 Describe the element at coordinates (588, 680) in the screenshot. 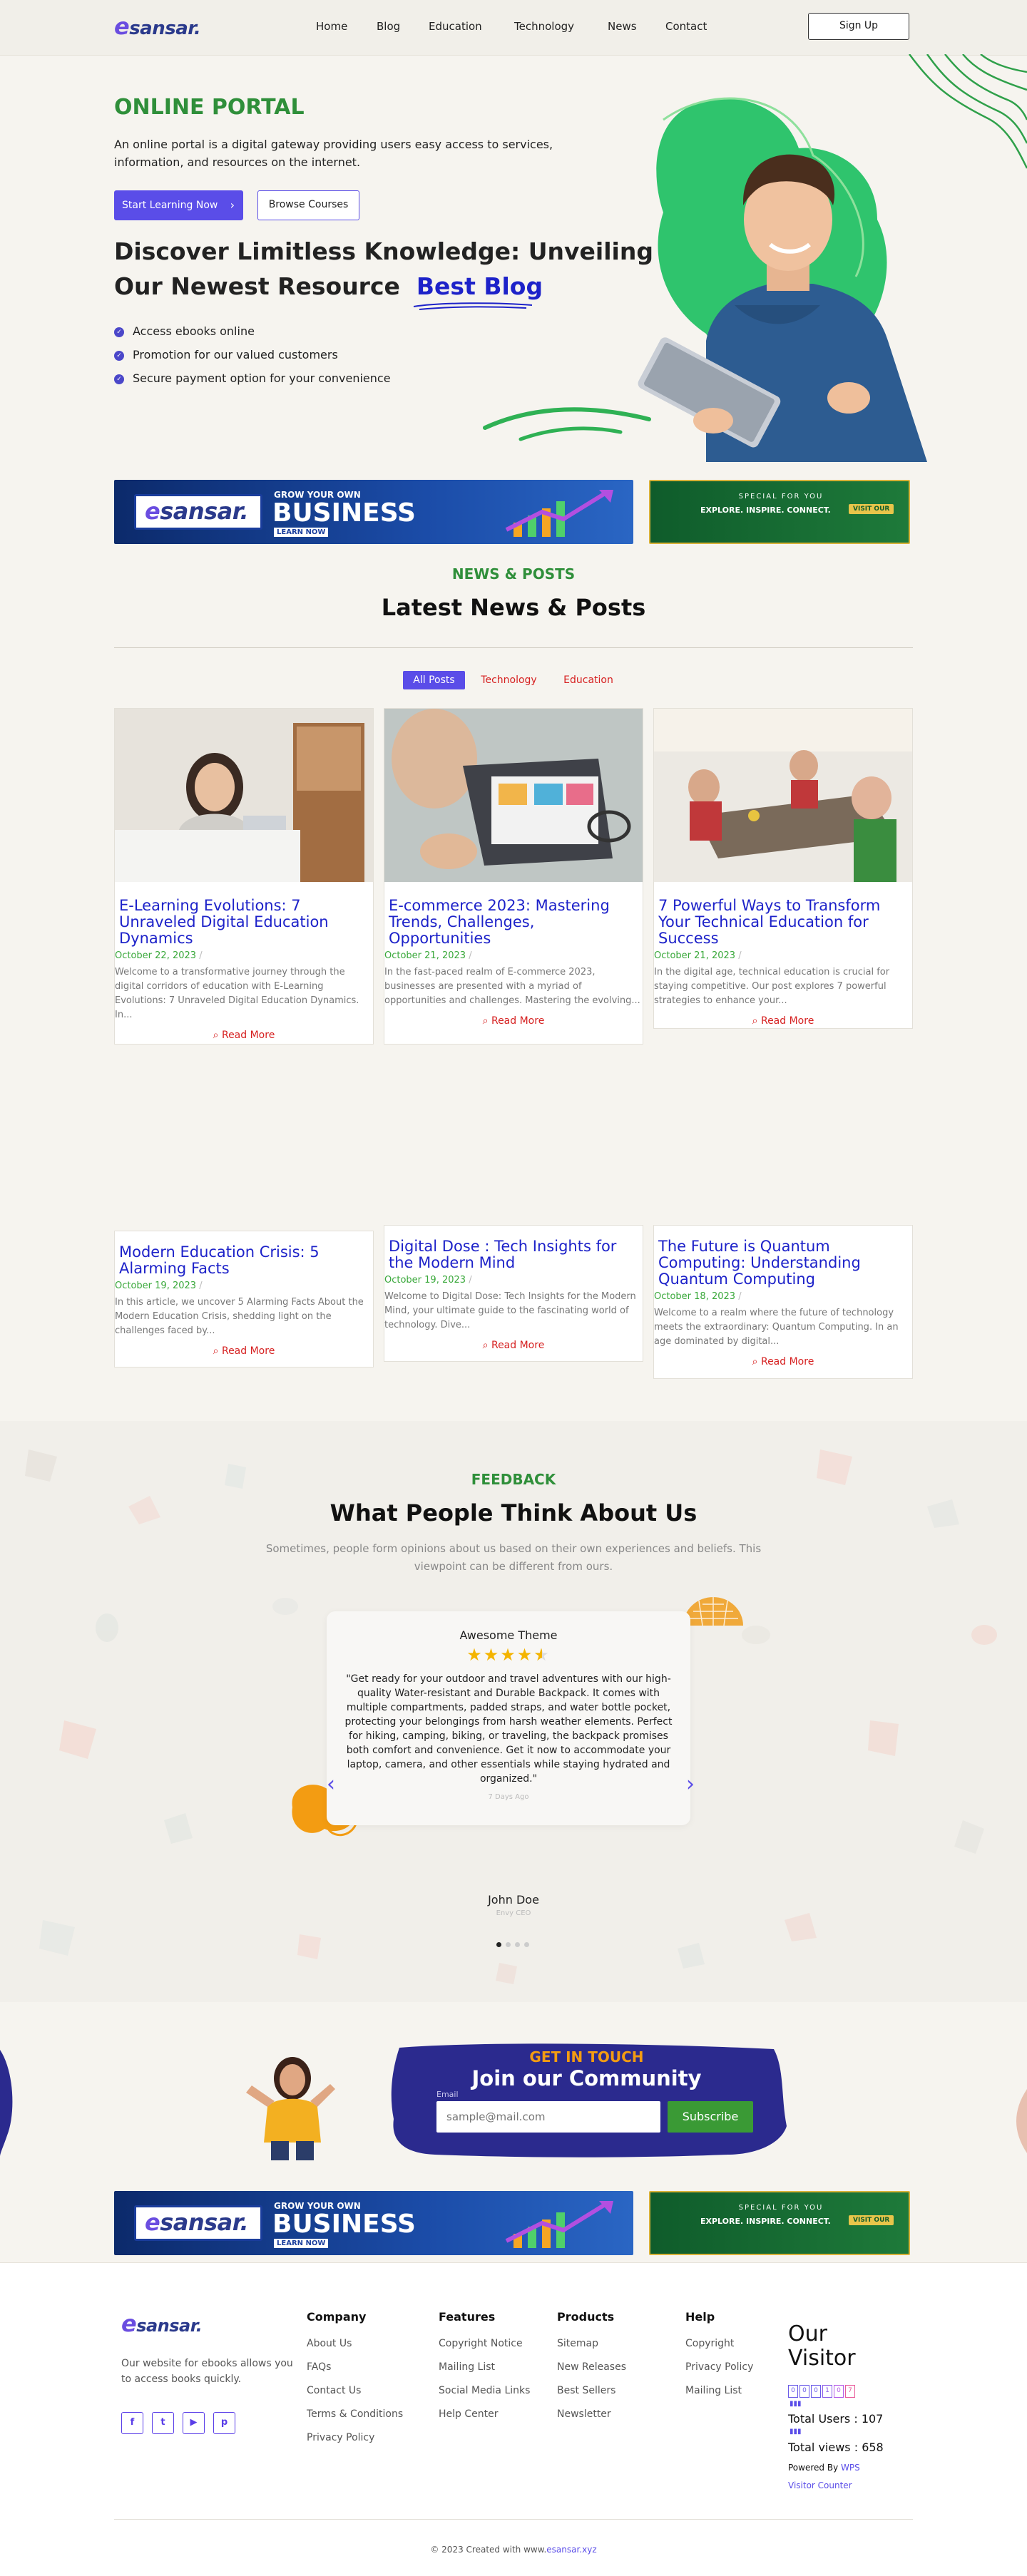

I see `filter-education: Education` at that location.